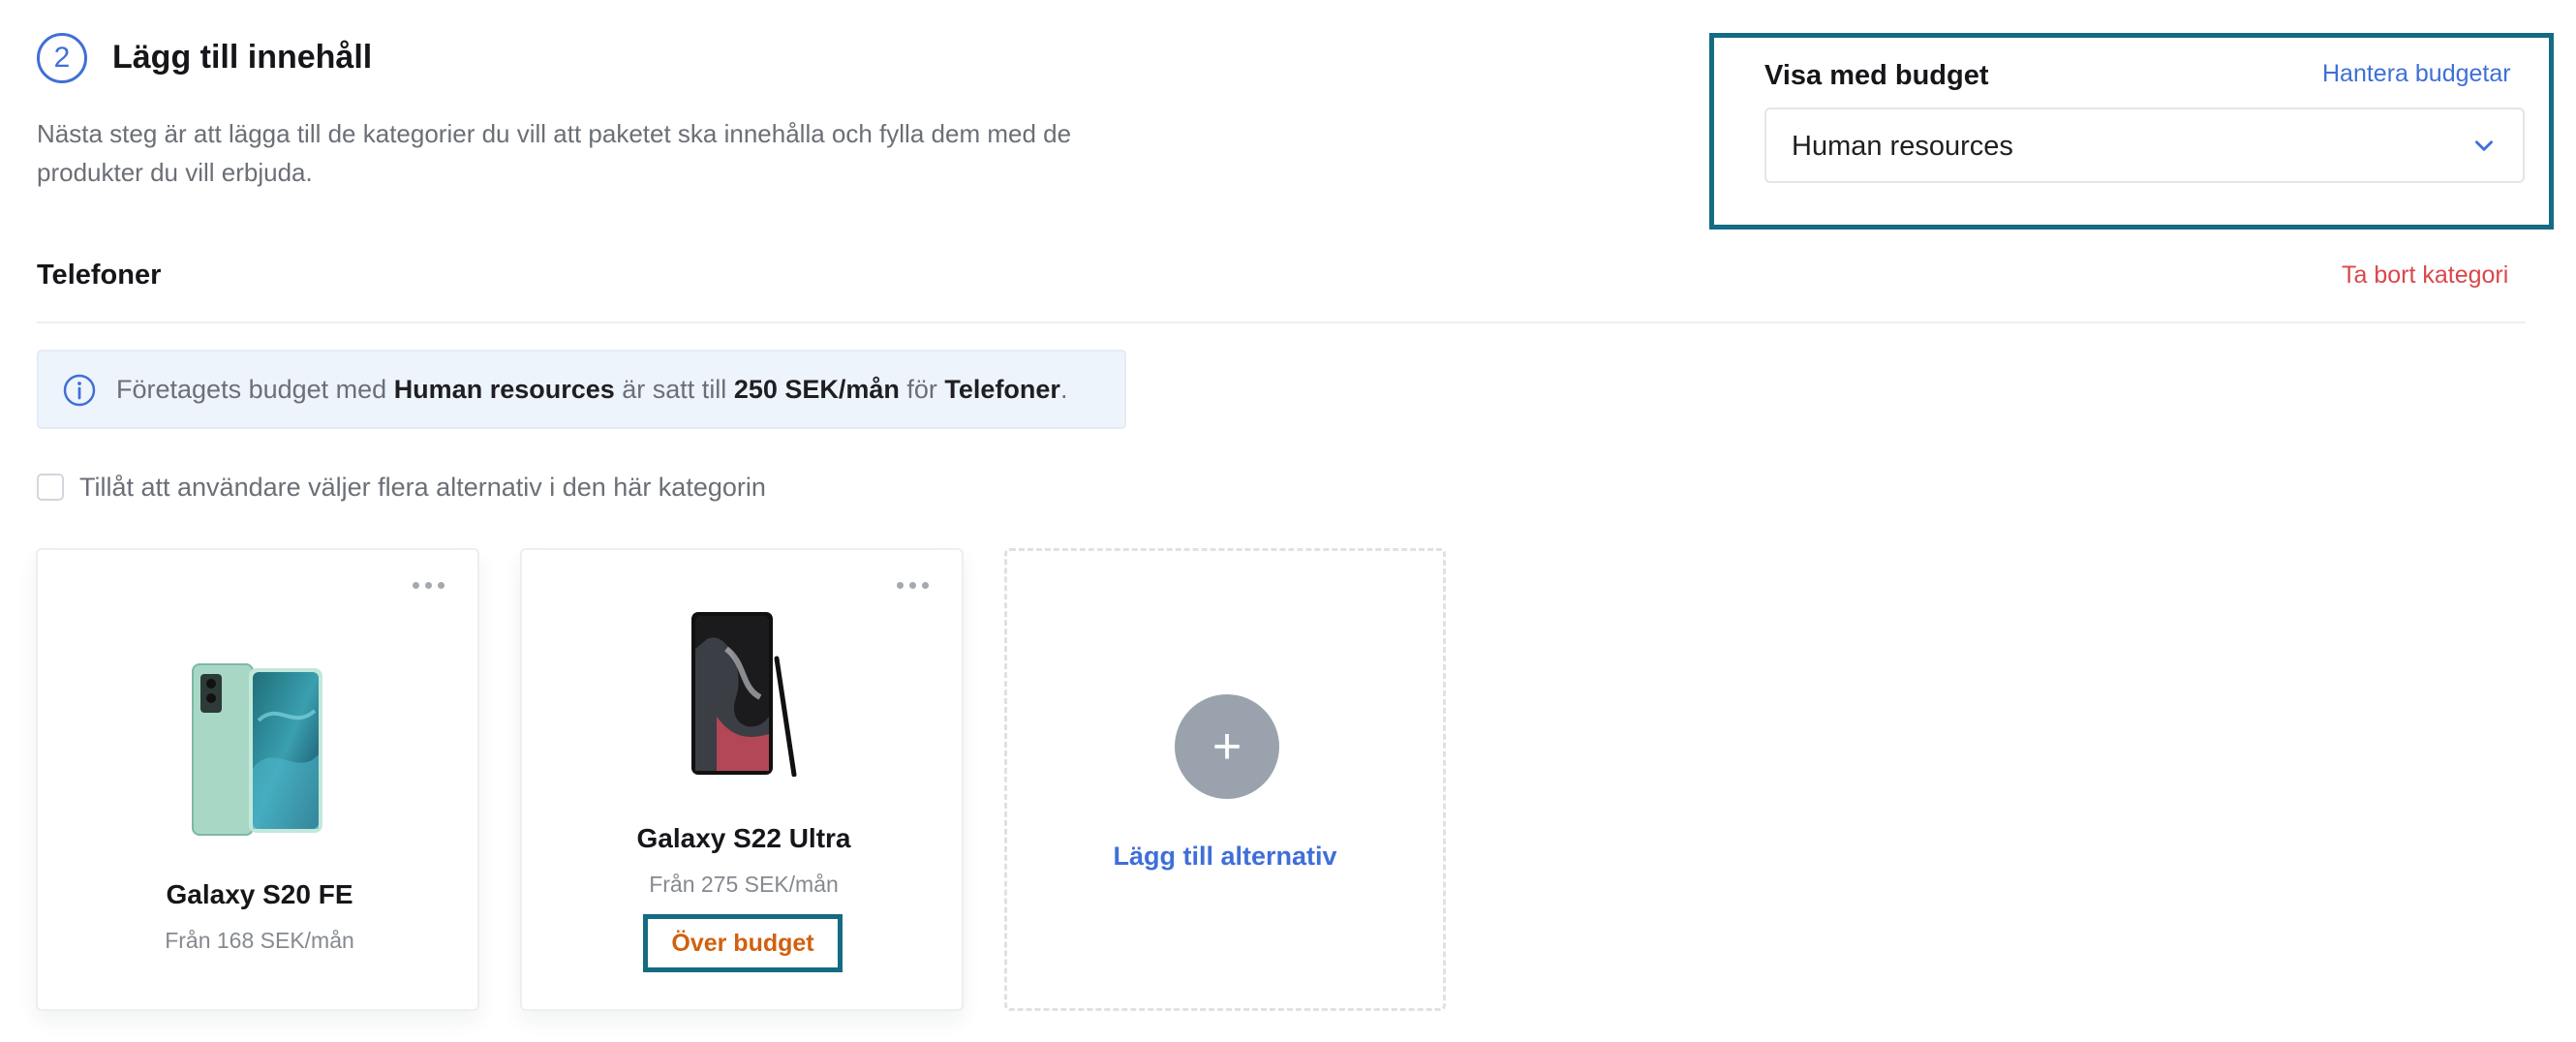 Image resolution: width=2576 pixels, height=1042 pixels. What do you see at coordinates (816, 389) in the screenshot?
I see `info-budget-amount: 250 SEK/mån` at bounding box center [816, 389].